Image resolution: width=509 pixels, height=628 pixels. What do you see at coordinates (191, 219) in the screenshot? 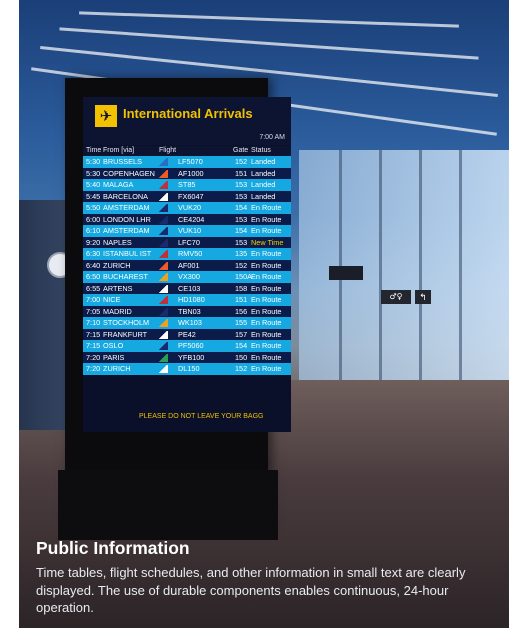
I see `flight-number: CE4204` at bounding box center [191, 219].